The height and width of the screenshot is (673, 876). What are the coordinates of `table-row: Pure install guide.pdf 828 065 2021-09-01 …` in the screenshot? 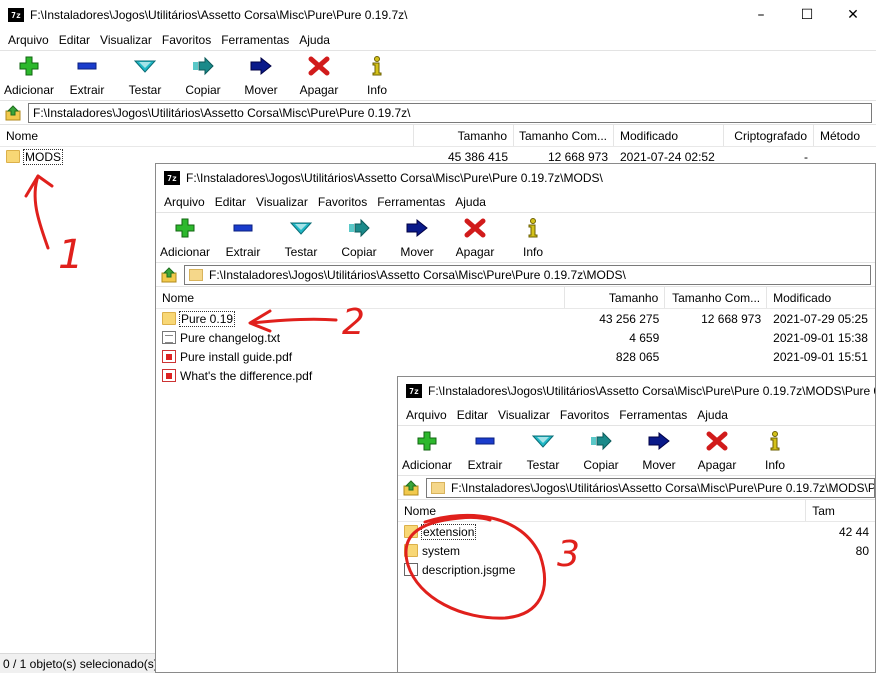 It's located at (515, 356).